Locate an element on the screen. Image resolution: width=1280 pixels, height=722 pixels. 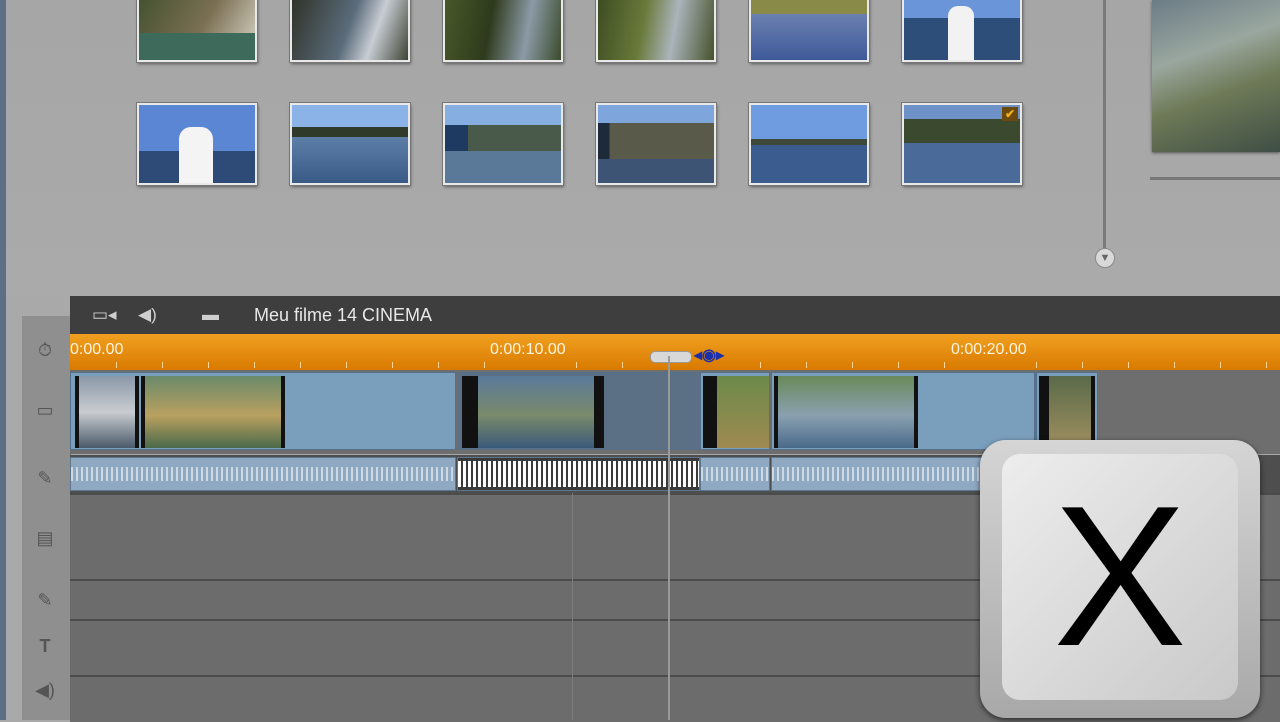
video-track-icon: ▭ is located at coordinates (45, 410).